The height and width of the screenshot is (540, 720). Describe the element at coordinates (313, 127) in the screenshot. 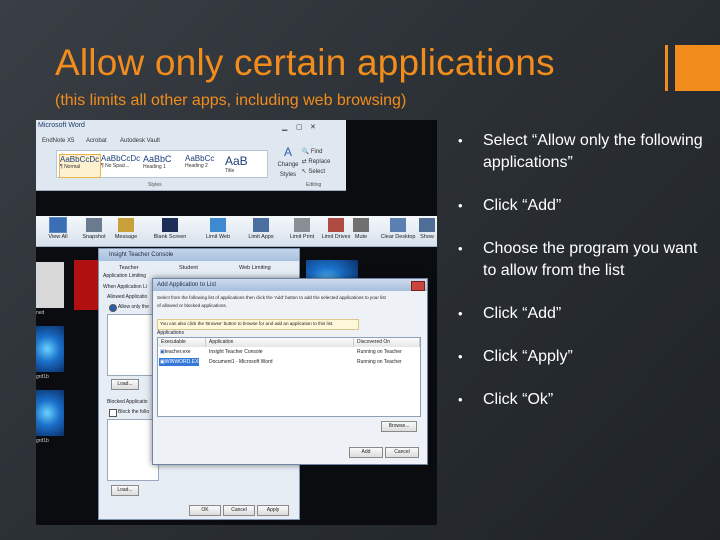

I see `close-icon: ✕` at that location.